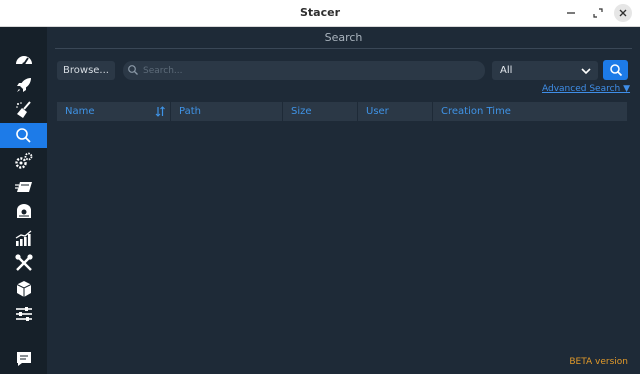 The width and height of the screenshot is (640, 374). Describe the element at coordinates (377, 111) in the screenshot. I see `column-header-label: User` at that location.